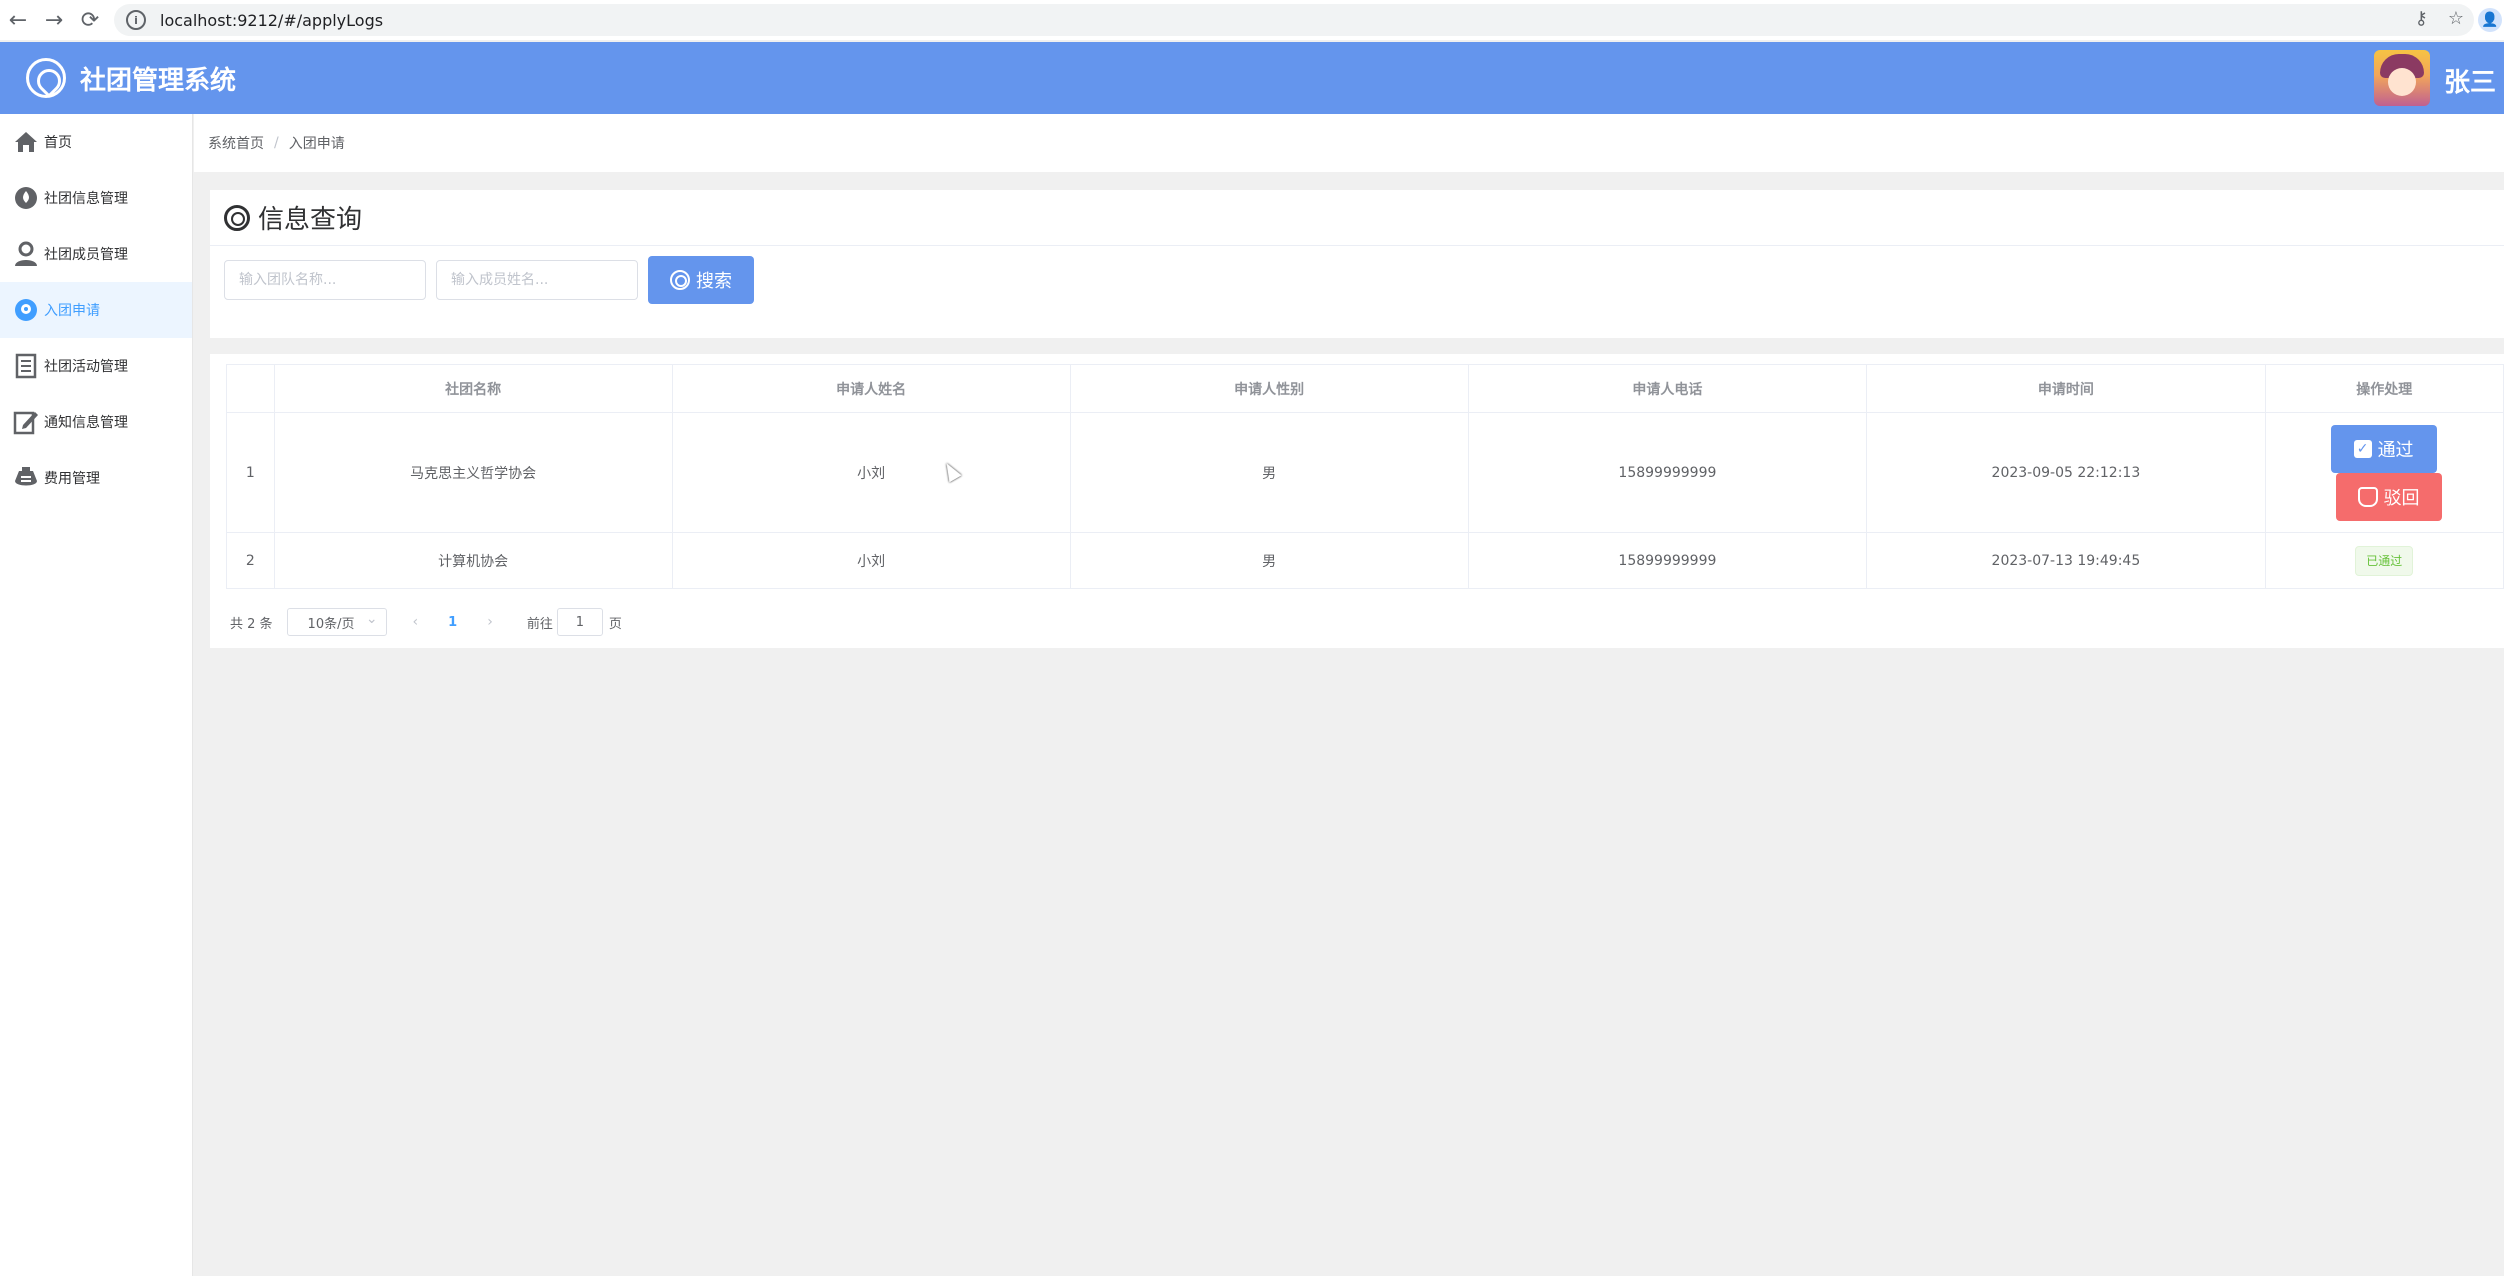 The image size is (2504, 1276). I want to click on search-card-title: 信息查询, so click(1357, 218).